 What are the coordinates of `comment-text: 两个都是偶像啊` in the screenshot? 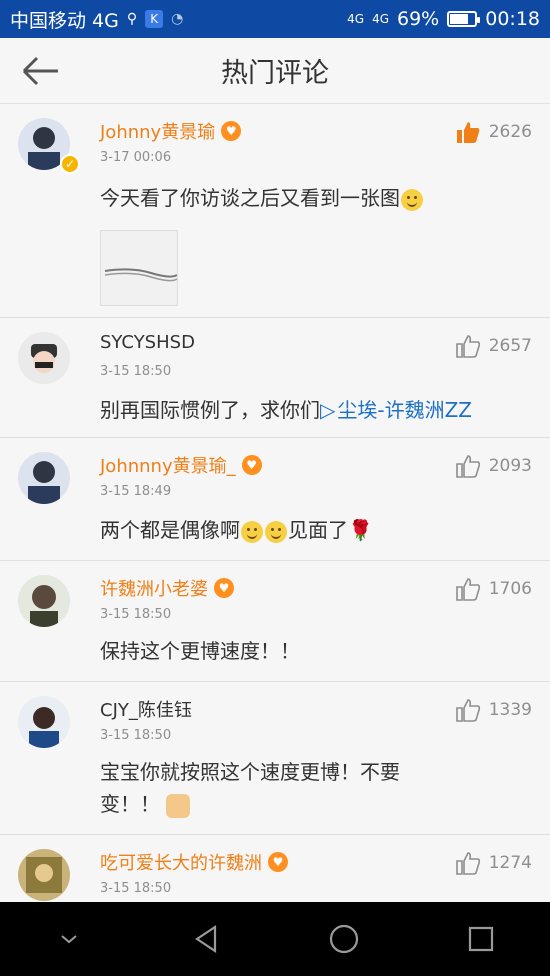 It's located at (170, 530).